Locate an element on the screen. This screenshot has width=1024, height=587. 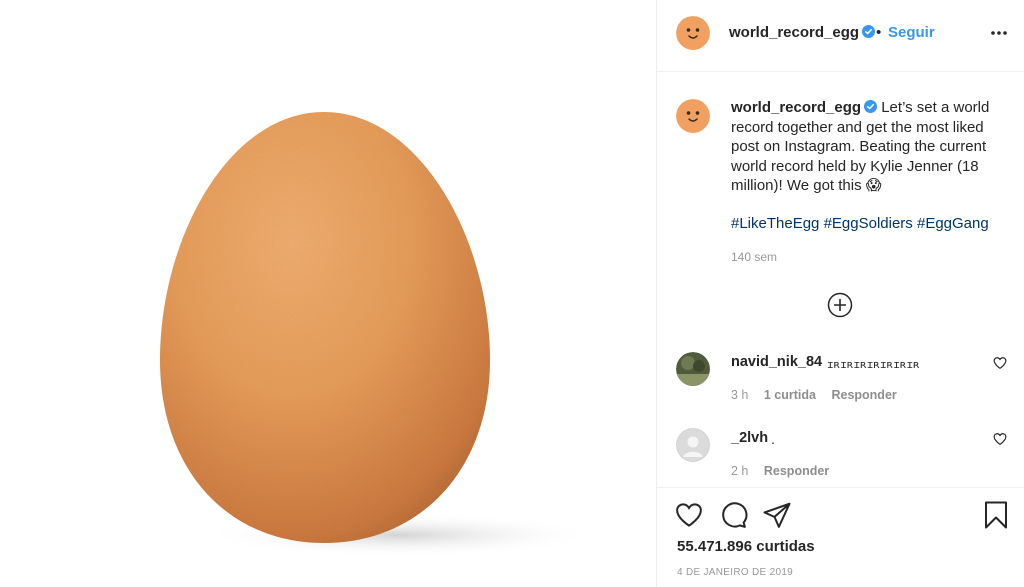
caption-avatar is located at coordinates (693, 116).